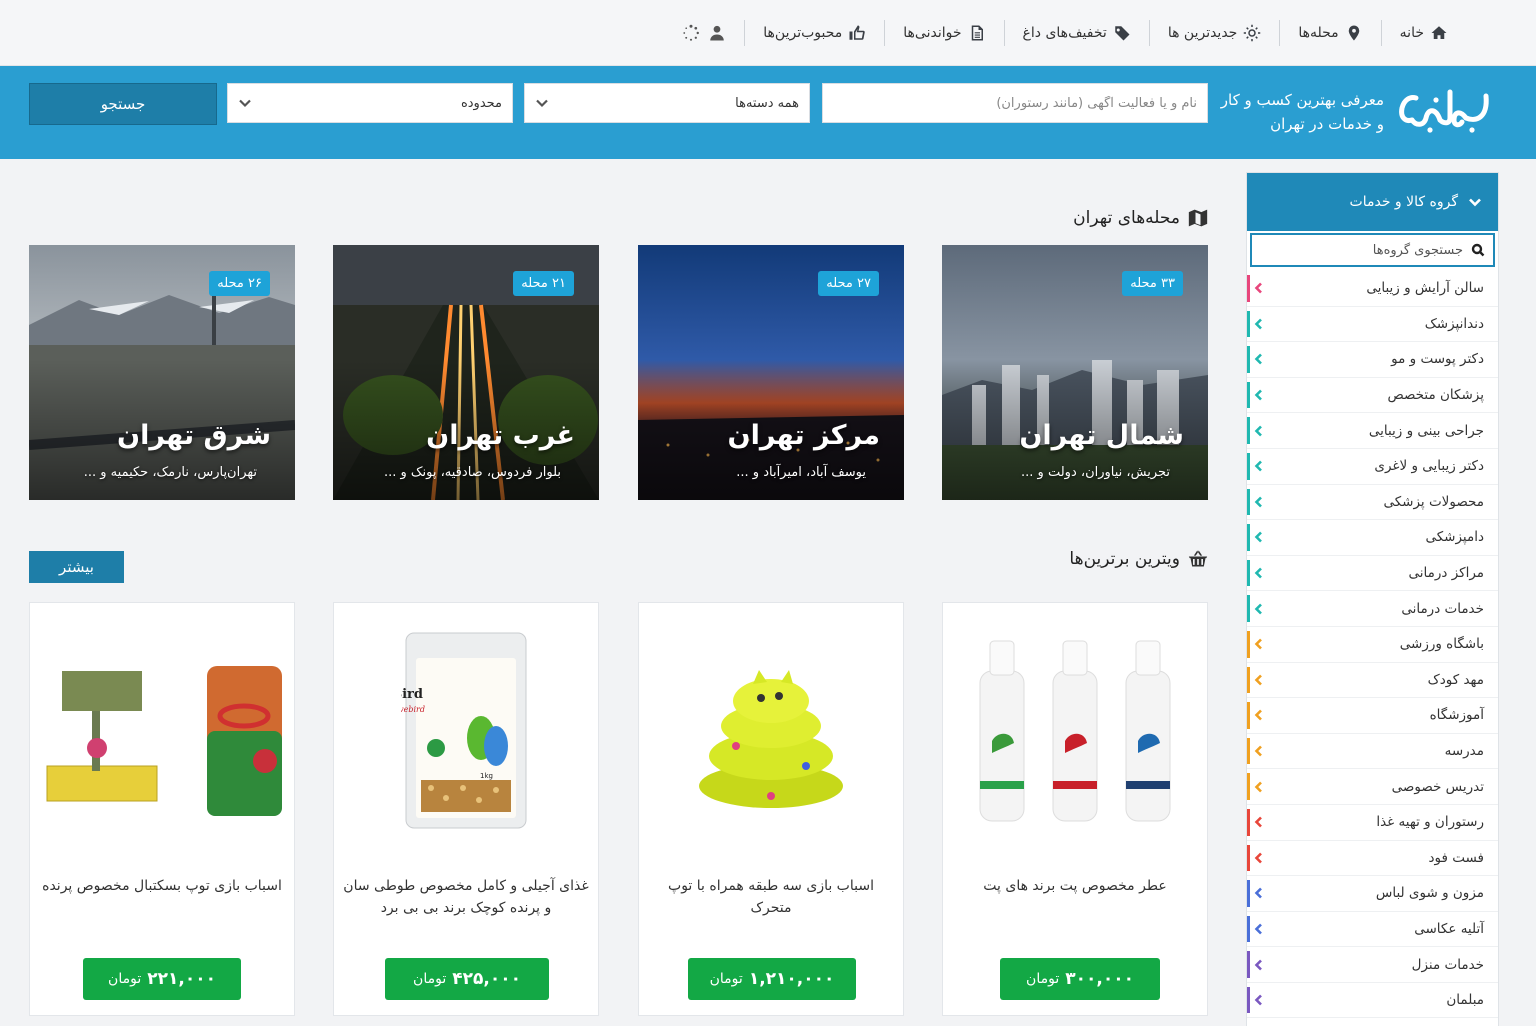 The width and height of the screenshot is (1536, 1026). I want to click on sidebar-category-item: باشگاه ورزشی, so click(1372, 645).